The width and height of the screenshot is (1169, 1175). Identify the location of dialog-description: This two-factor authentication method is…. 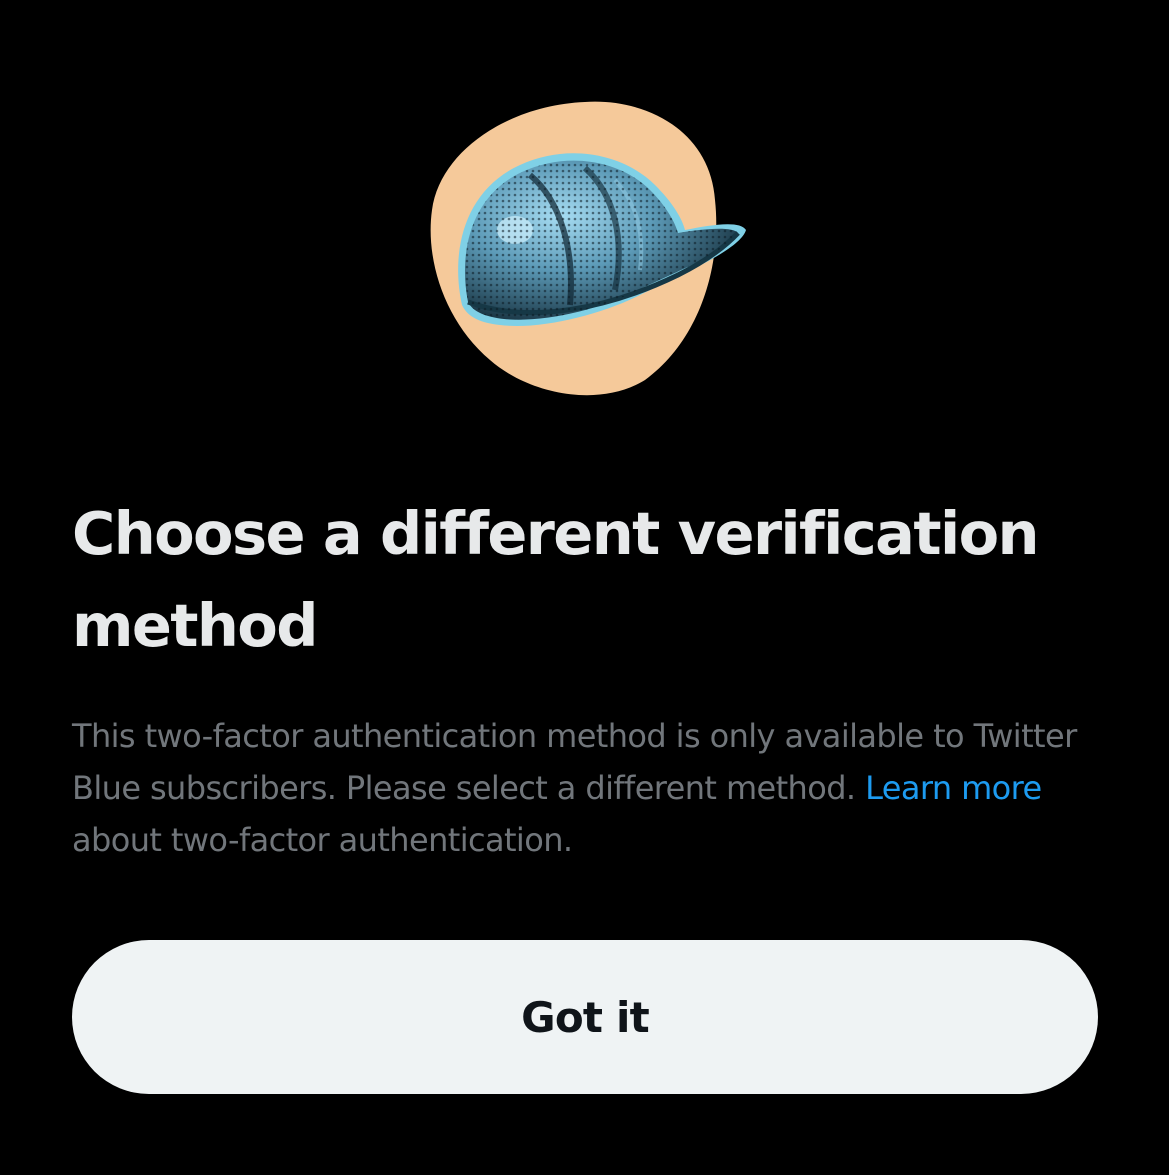
(592, 788).